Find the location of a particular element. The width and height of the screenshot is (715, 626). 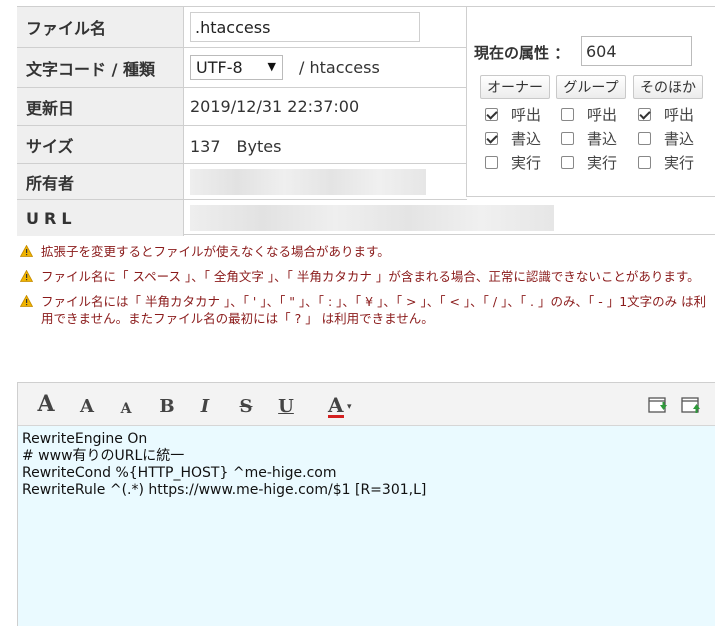

filename-input: .htaccess is located at coordinates (305, 27).